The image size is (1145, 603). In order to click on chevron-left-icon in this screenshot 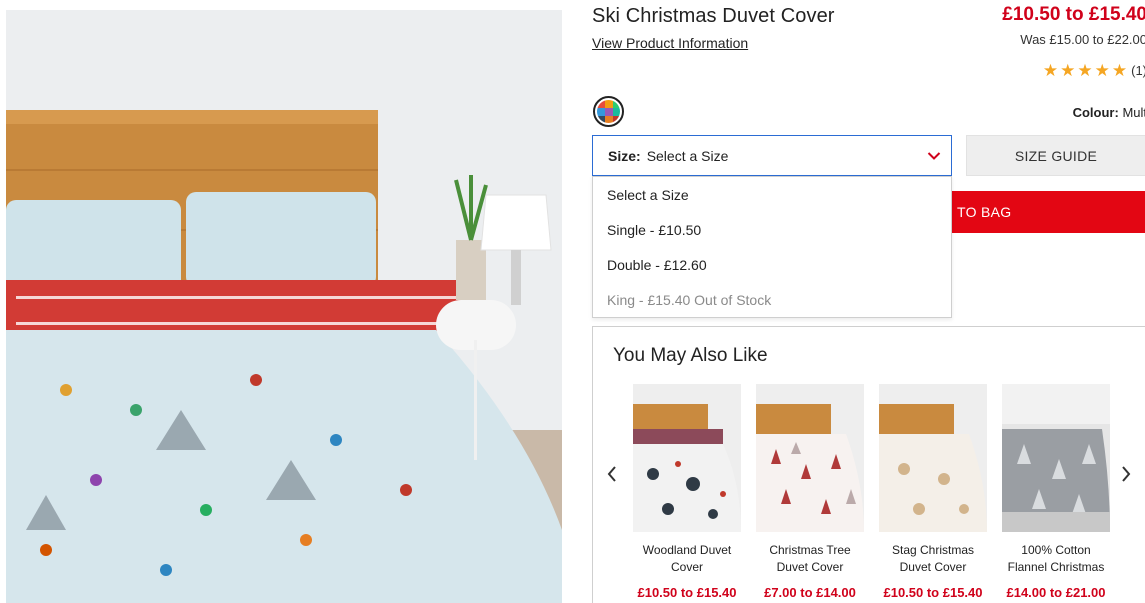, I will do `click(612, 474)`.